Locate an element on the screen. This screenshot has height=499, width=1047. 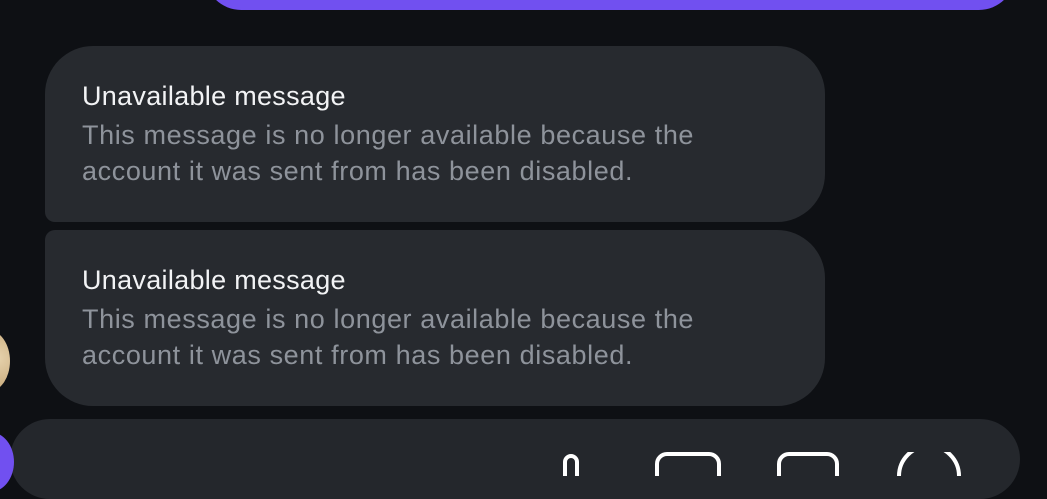
avatar is located at coordinates (5, 361).